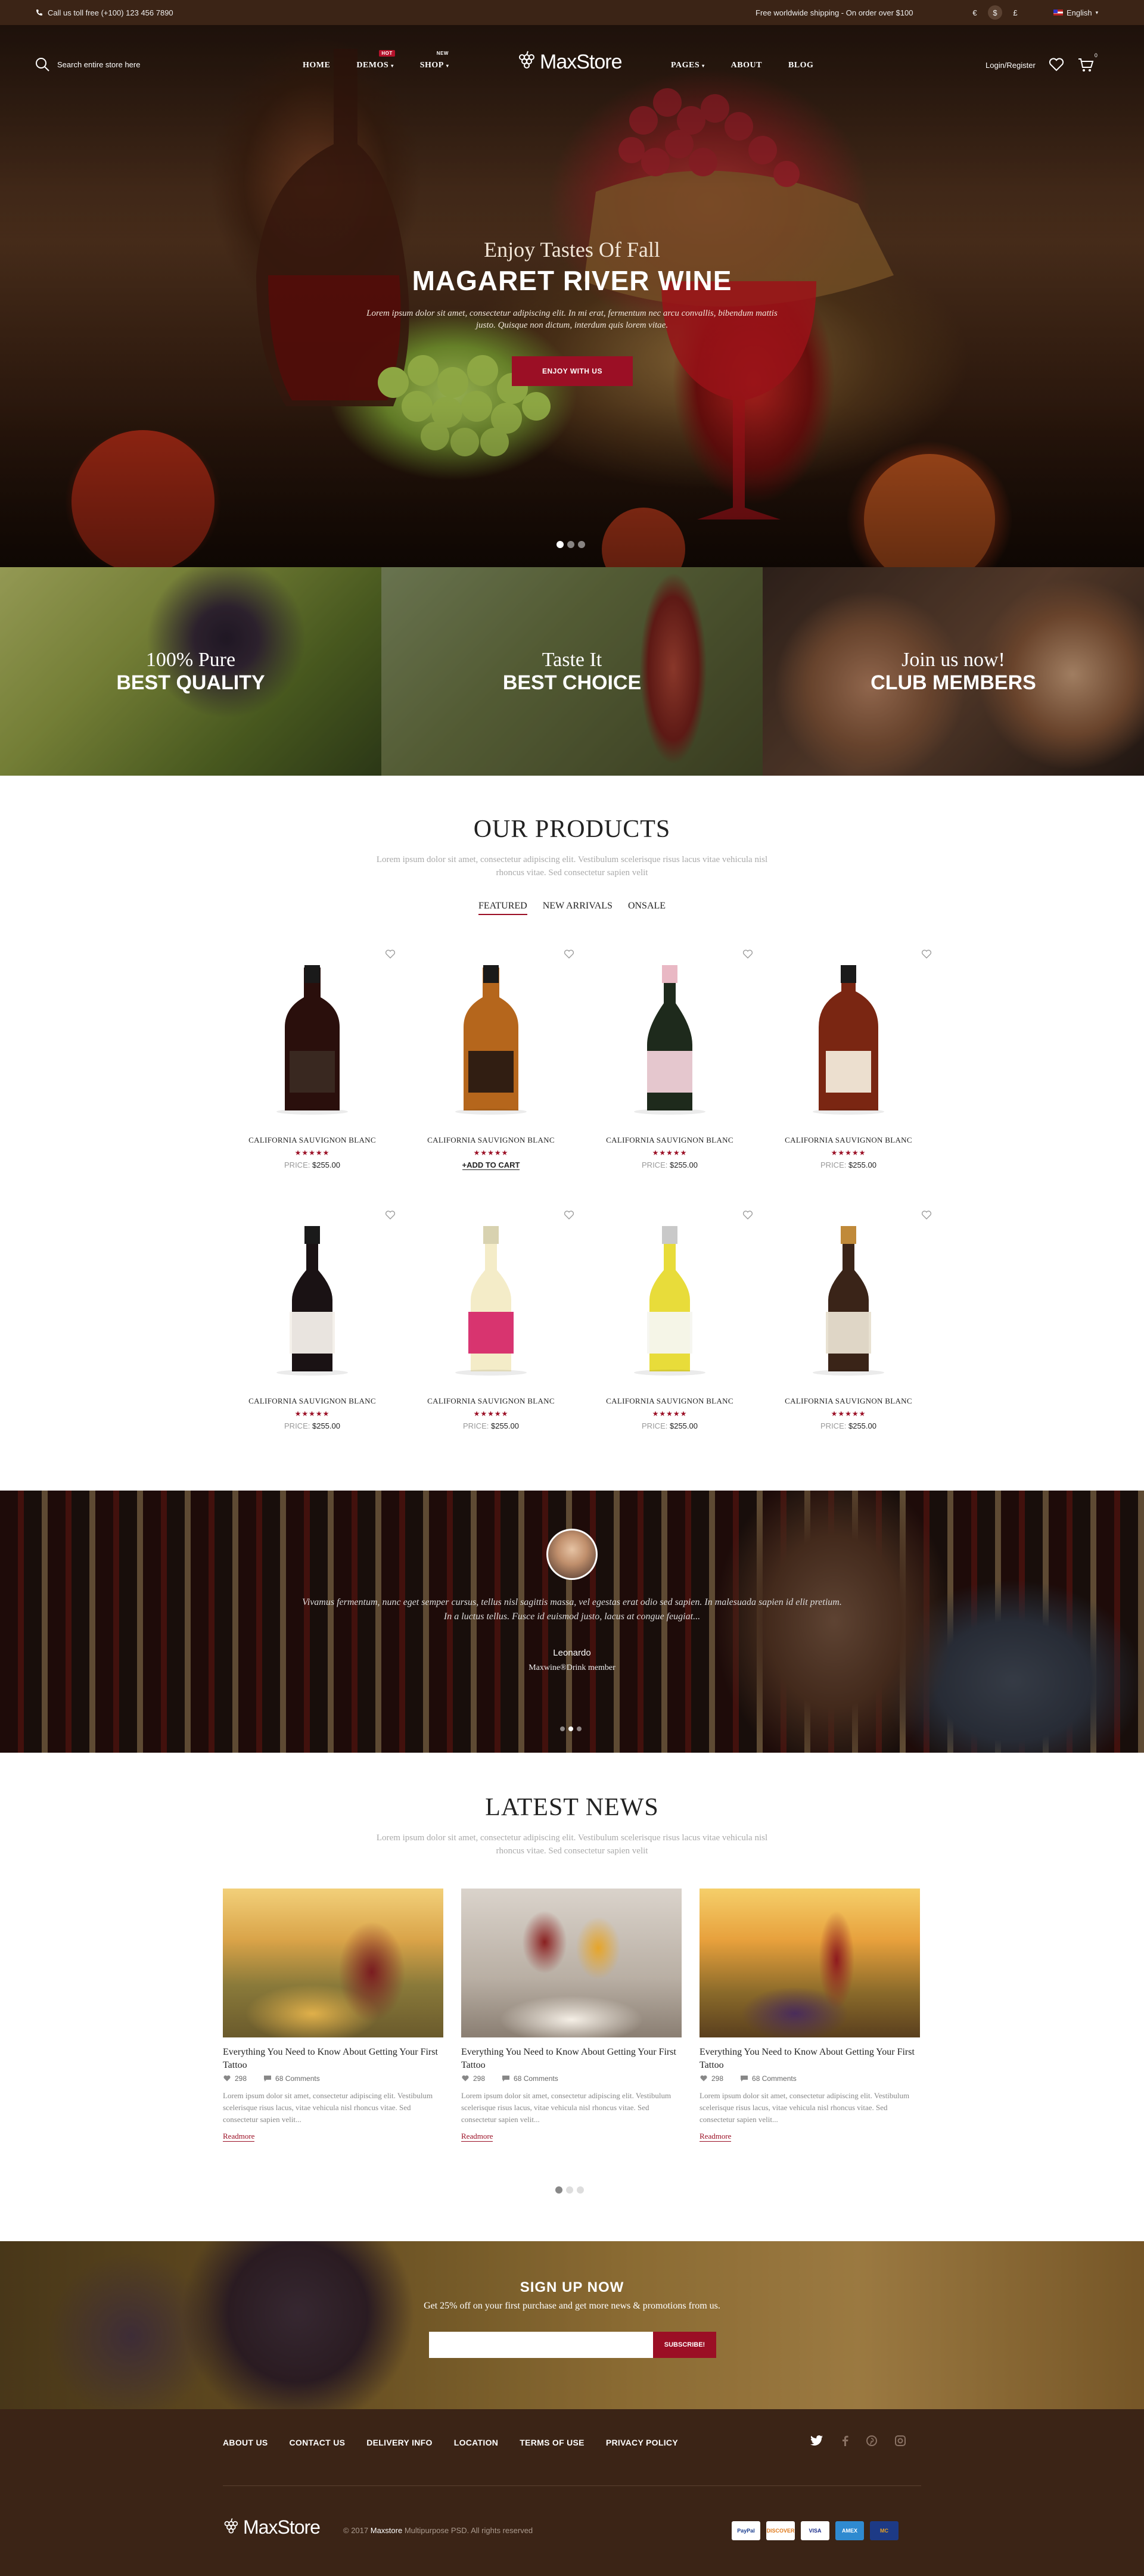  What do you see at coordinates (647, 908) in the screenshot?
I see `tab-onsale: ONSALE` at bounding box center [647, 908].